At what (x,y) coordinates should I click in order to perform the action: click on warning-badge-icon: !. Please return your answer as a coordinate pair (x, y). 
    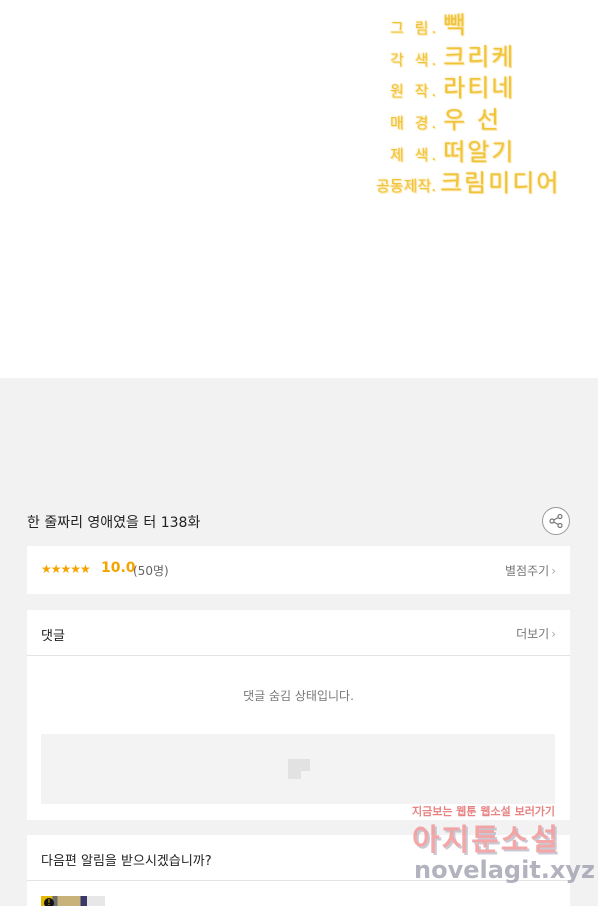
    Looking at the image, I should click on (49, 902).